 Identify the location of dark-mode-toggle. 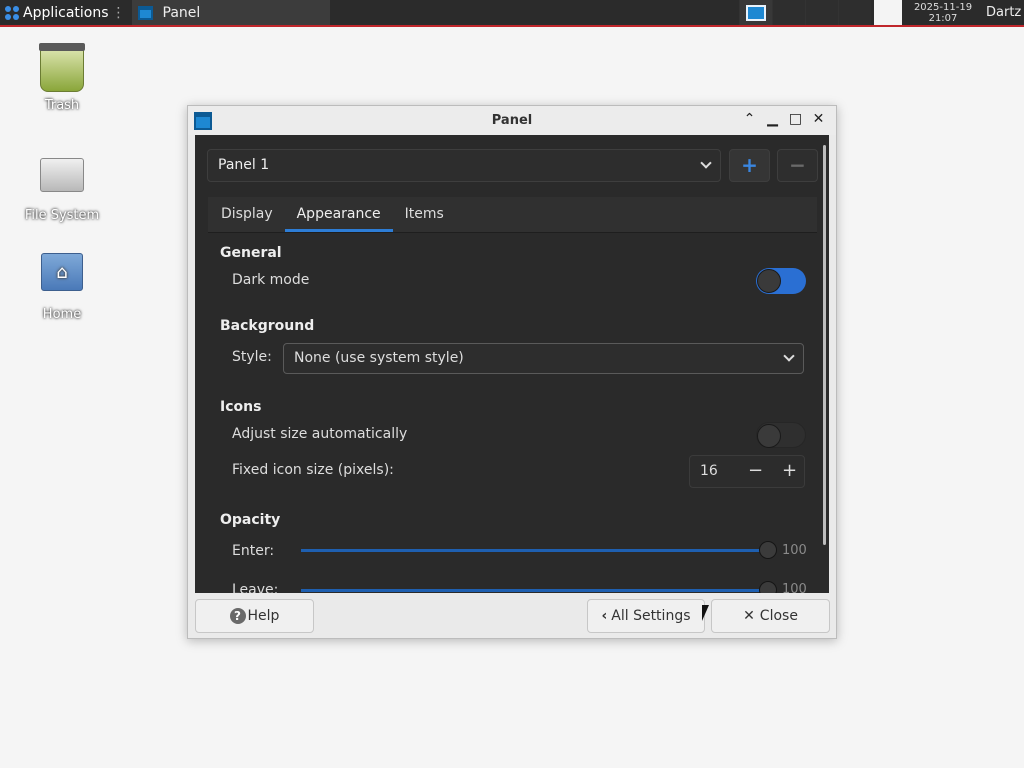
(781, 281).